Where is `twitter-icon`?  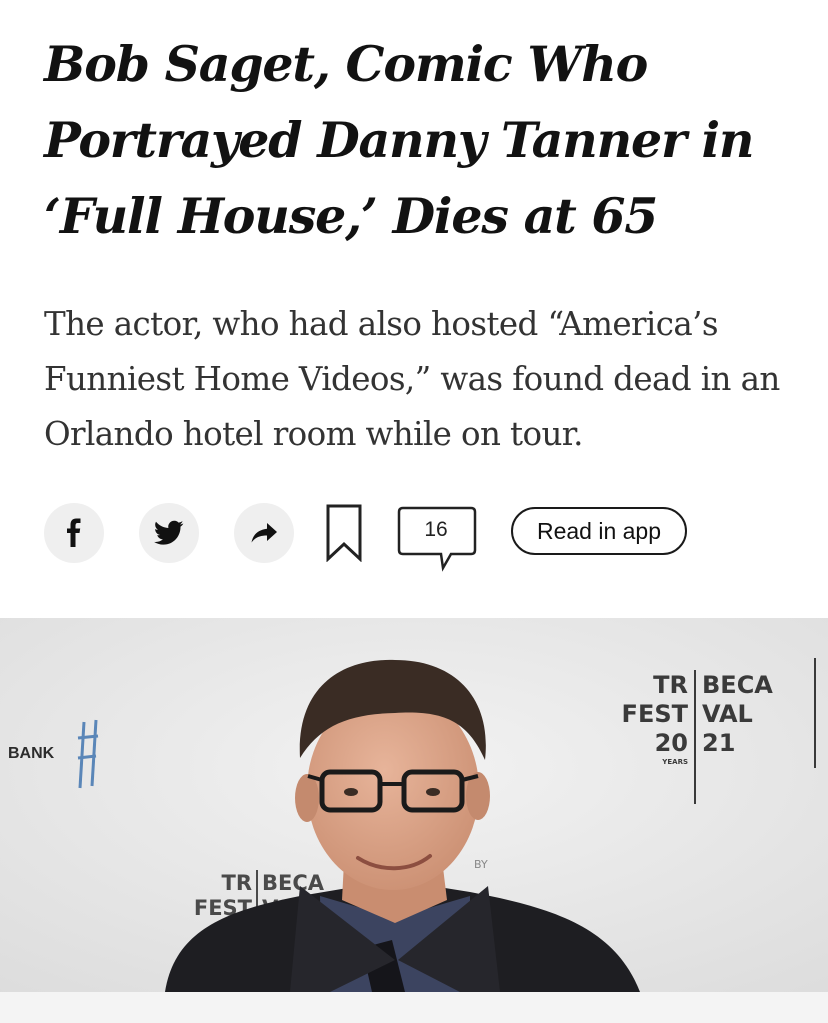 twitter-icon is located at coordinates (169, 532).